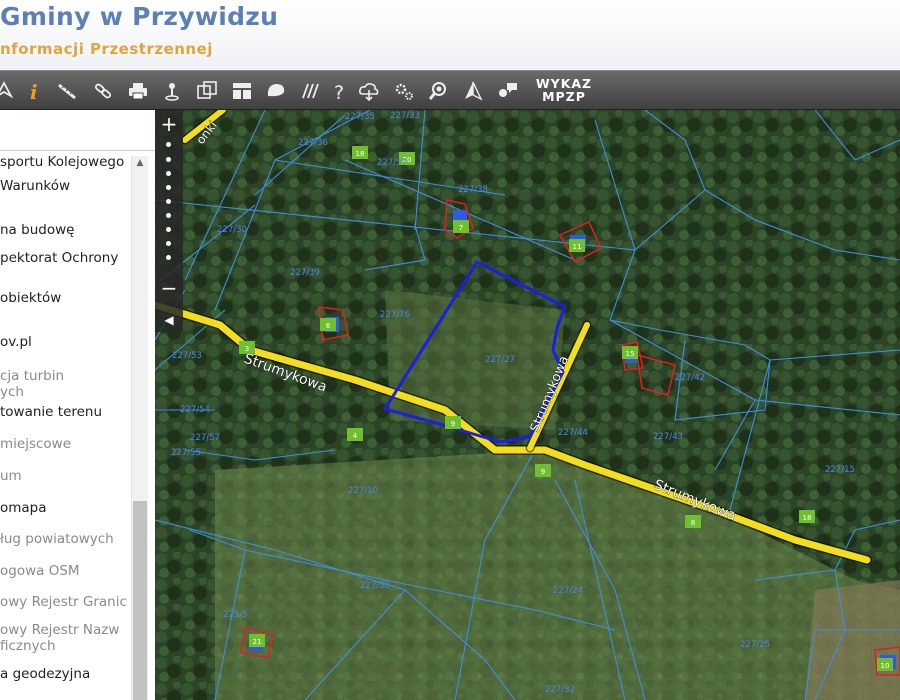 Image resolution: width=900 pixels, height=700 pixels. What do you see at coordinates (45, 674) in the screenshot?
I see `layer-item: a geodezyjna` at bounding box center [45, 674].